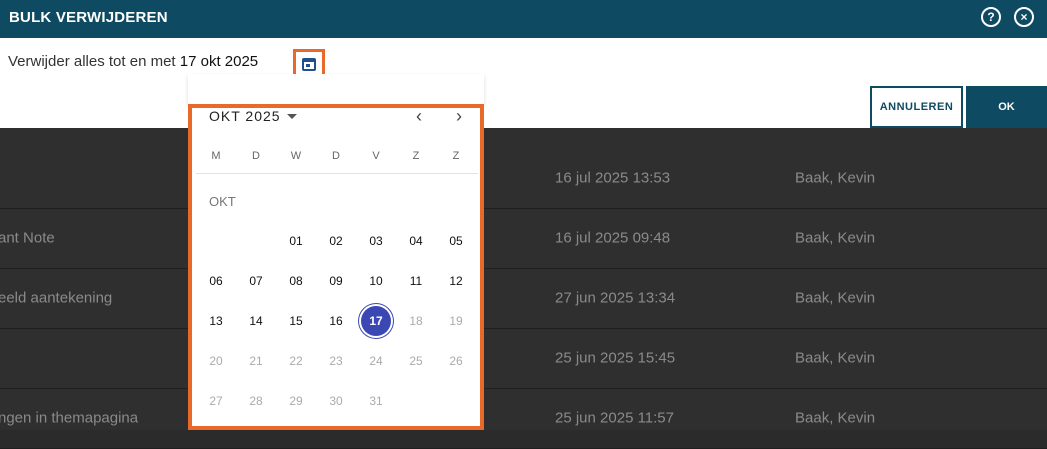 The height and width of the screenshot is (449, 1047). What do you see at coordinates (523, 178) in the screenshot?
I see `table-row: 16 jul 2025 13:53 Baak, Kevin` at bounding box center [523, 178].